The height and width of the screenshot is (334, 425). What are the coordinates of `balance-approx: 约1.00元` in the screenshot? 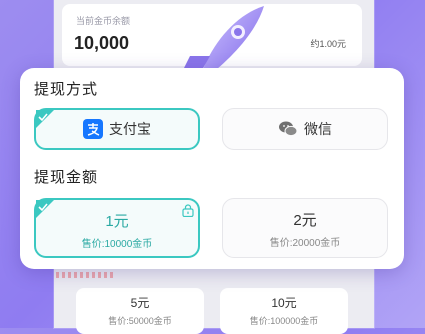 It's located at (328, 44).